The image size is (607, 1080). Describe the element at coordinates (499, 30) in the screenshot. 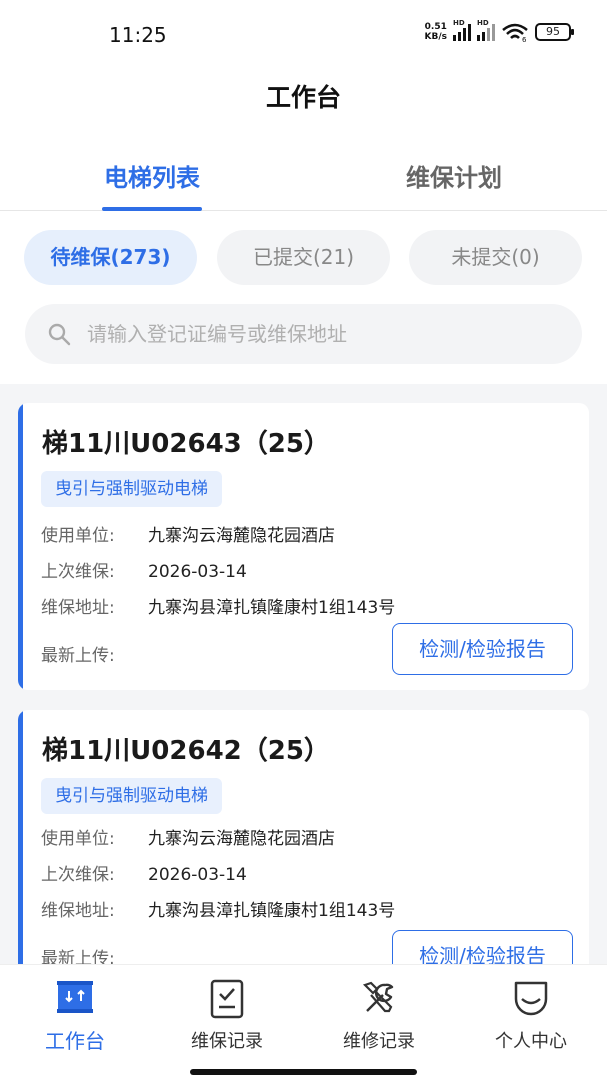

I see `status-indicators: 0.51 KB/s HD HD 6 95` at that location.